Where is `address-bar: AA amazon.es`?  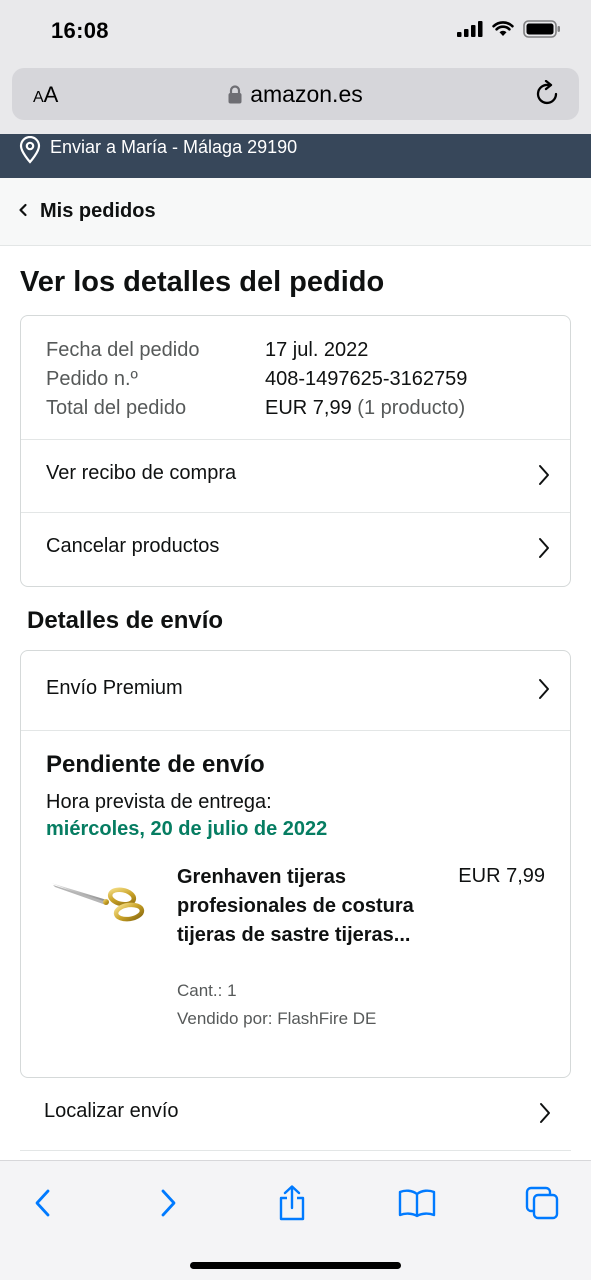
address-bar: AA amazon.es is located at coordinates (295, 94).